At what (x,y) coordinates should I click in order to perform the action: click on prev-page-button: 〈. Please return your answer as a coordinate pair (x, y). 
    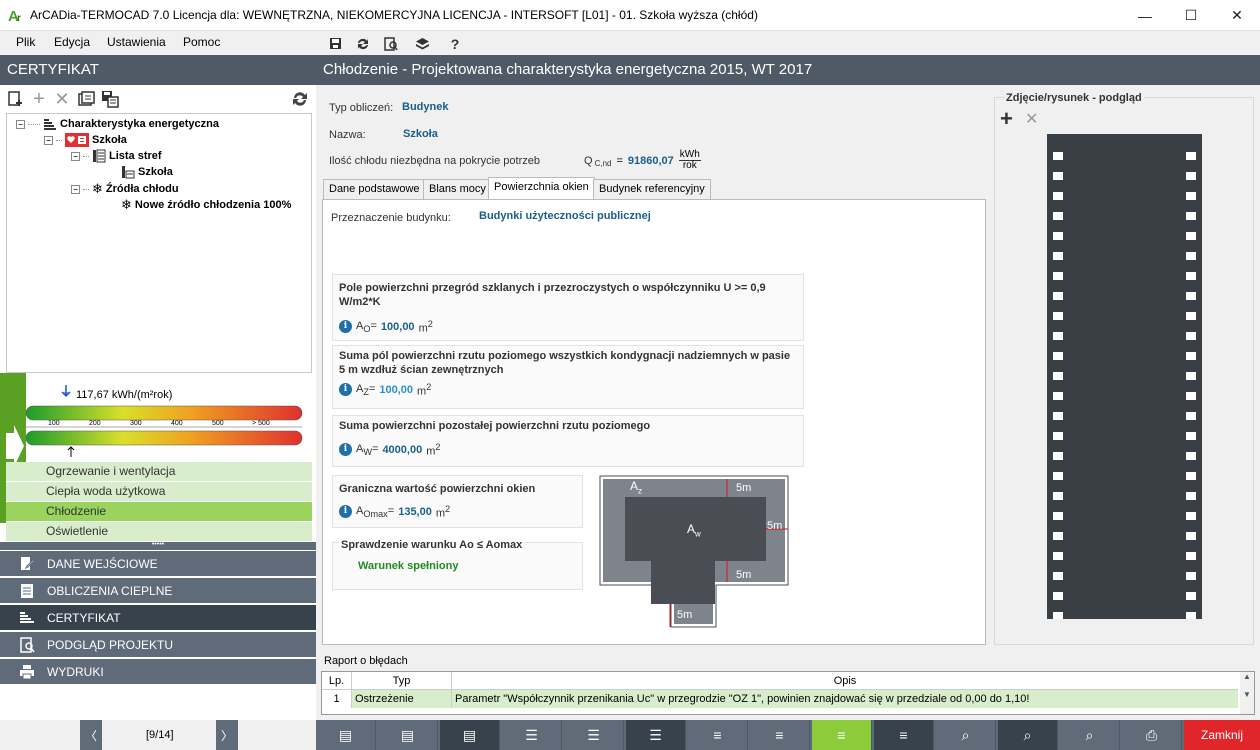
    Looking at the image, I should click on (91, 735).